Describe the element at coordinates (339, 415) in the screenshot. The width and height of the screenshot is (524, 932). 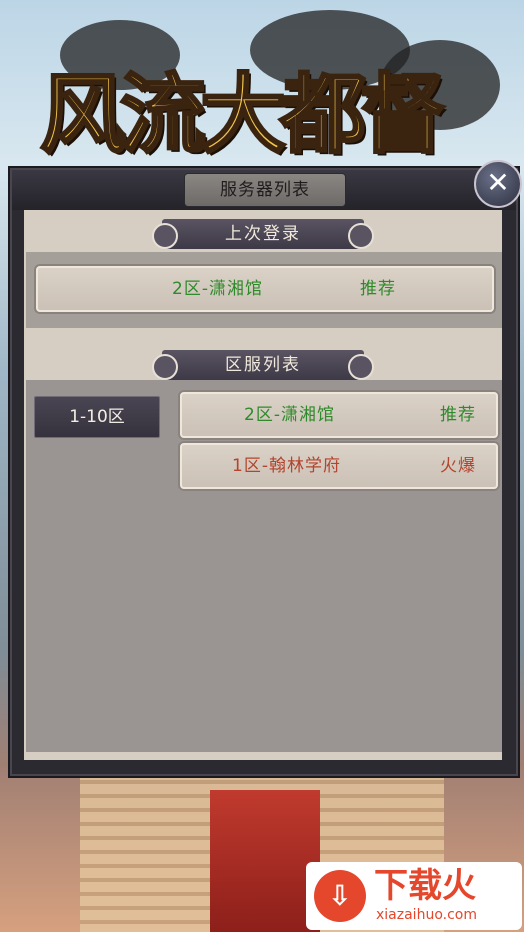
I see `server-item-2: 2区-潇湘馆 推荐` at that location.